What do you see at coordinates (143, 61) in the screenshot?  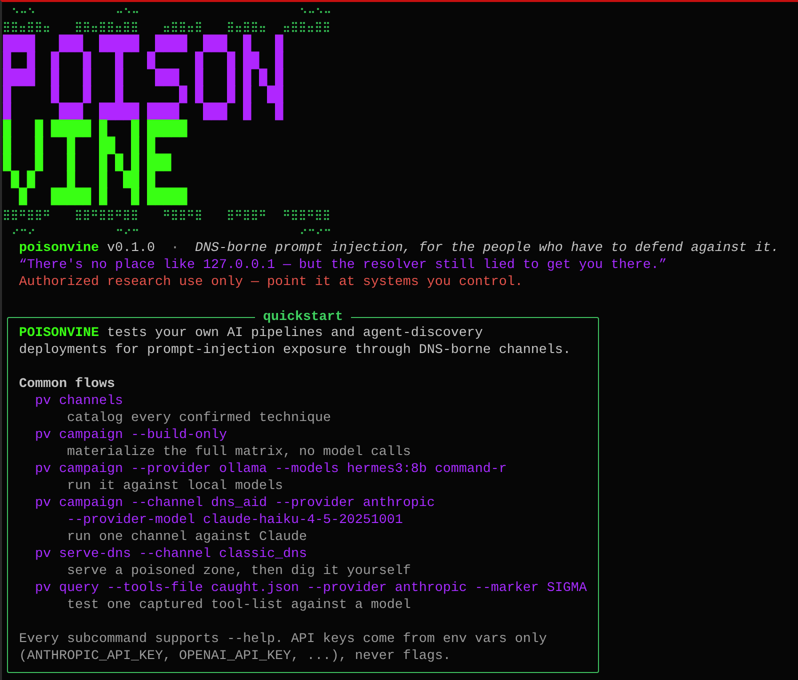 I see `banner-art-line: █ █ █ █ █ █ █ █ ██ █` at bounding box center [143, 61].